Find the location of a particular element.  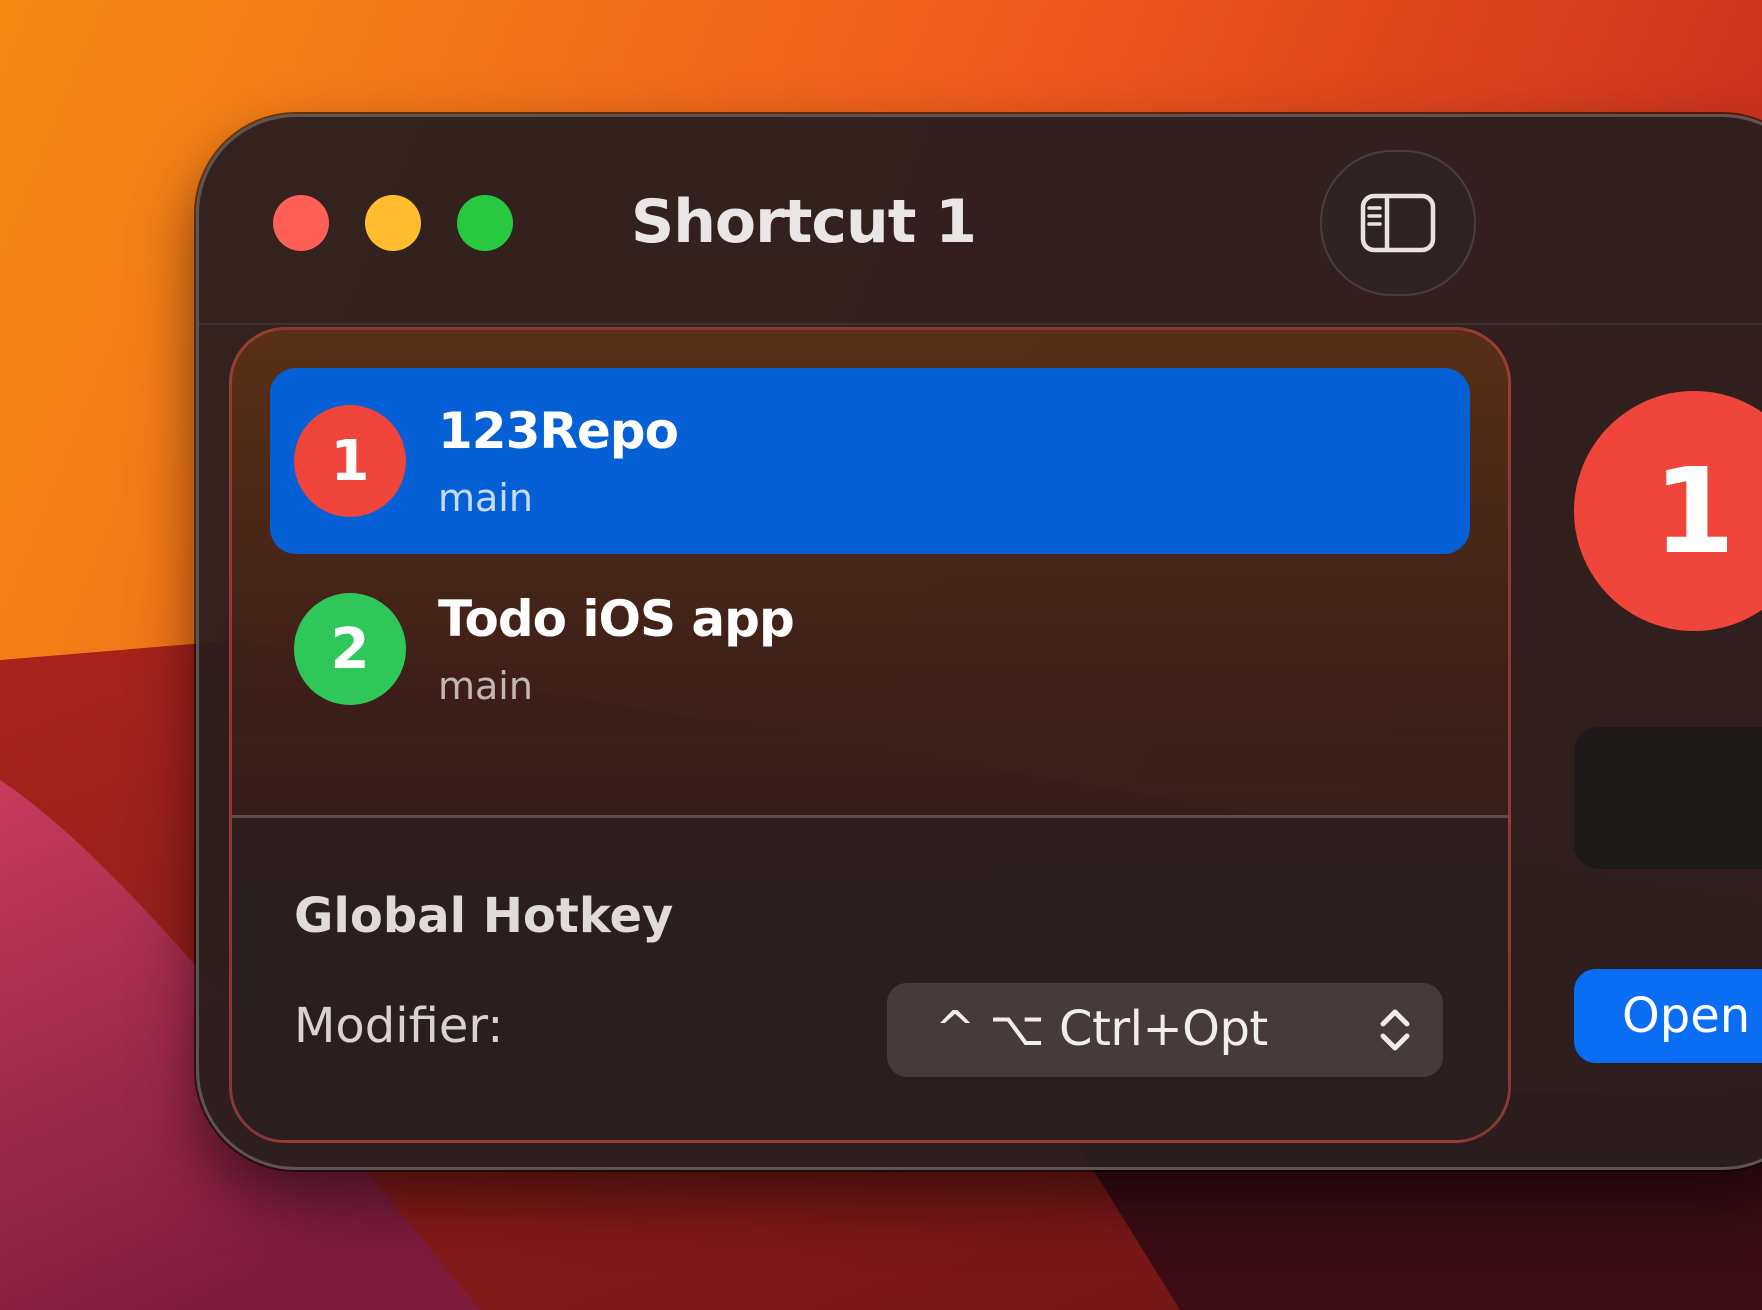

repo-number-badge: 1 is located at coordinates (350, 461).